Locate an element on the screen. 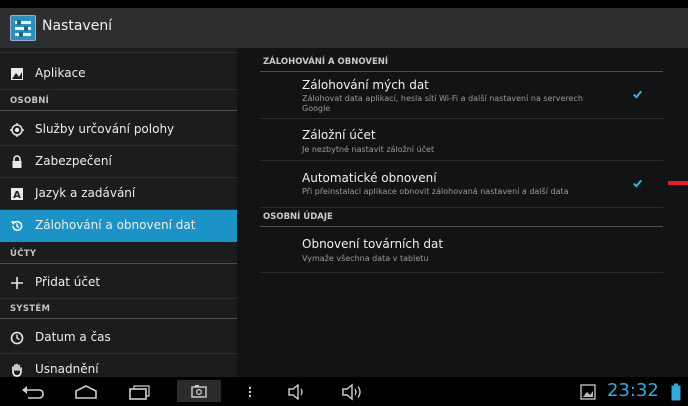  pref-title: Obnovení továrních dat is located at coordinates (373, 244).